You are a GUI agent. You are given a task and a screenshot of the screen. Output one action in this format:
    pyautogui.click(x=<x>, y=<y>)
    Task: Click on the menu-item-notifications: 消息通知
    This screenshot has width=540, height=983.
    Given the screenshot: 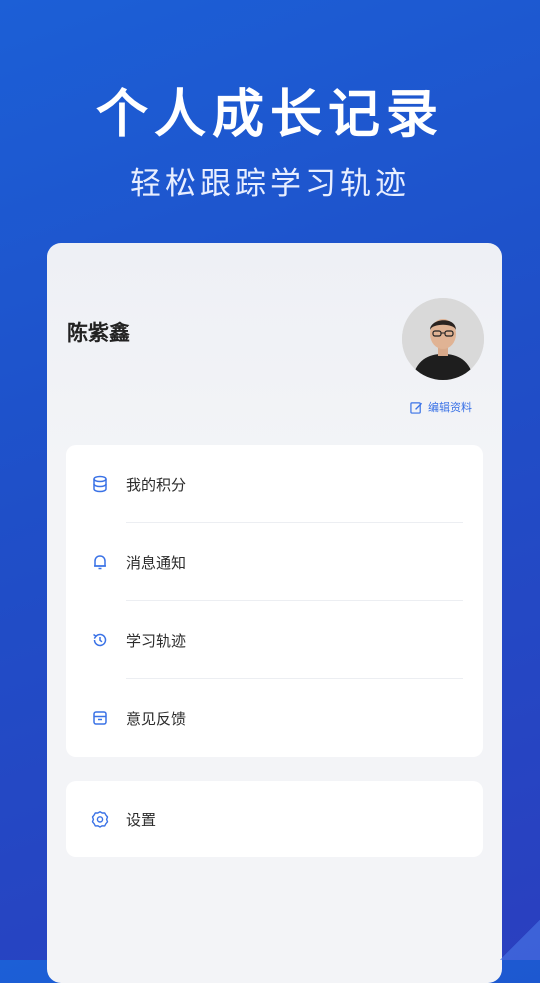 What is the action you would take?
    pyautogui.click(x=274, y=562)
    